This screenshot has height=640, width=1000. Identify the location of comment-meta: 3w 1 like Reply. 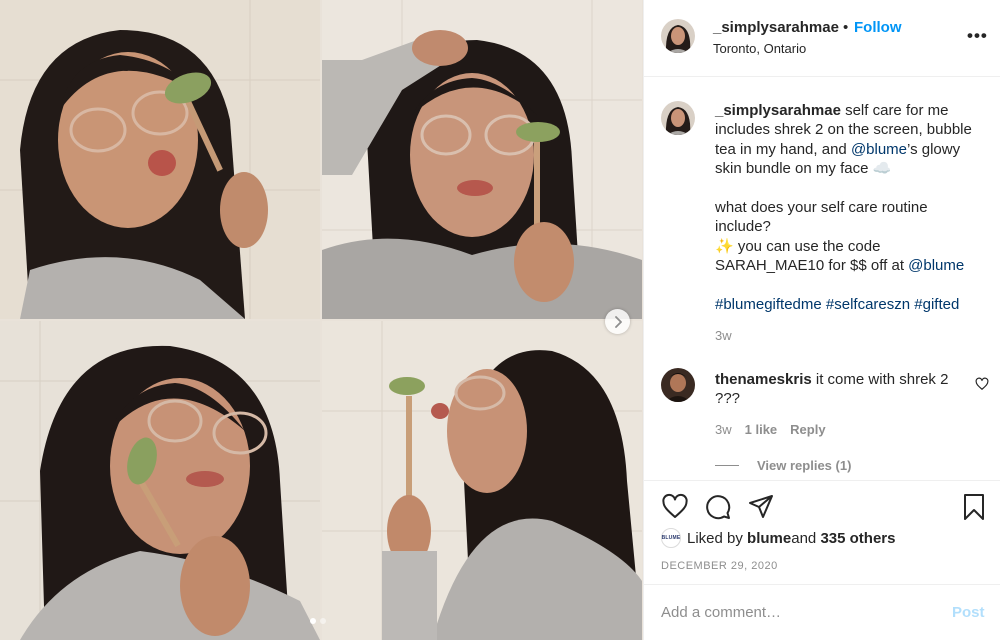
(770, 429).